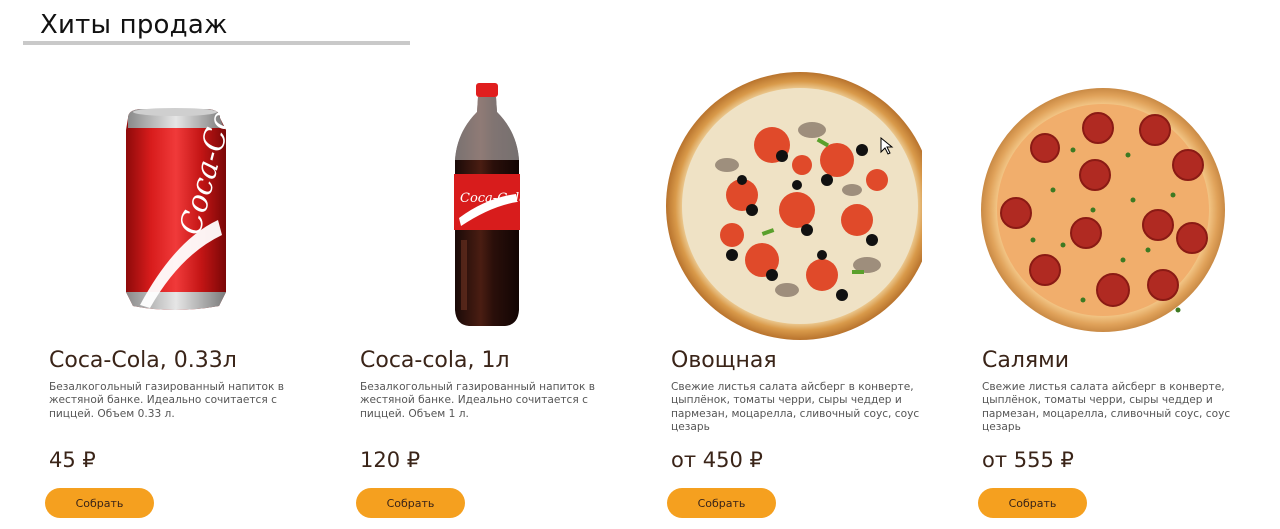 The image size is (1280, 529). What do you see at coordinates (778, 206) in the screenshot?
I see `vegetable-pizza-image` at bounding box center [778, 206].